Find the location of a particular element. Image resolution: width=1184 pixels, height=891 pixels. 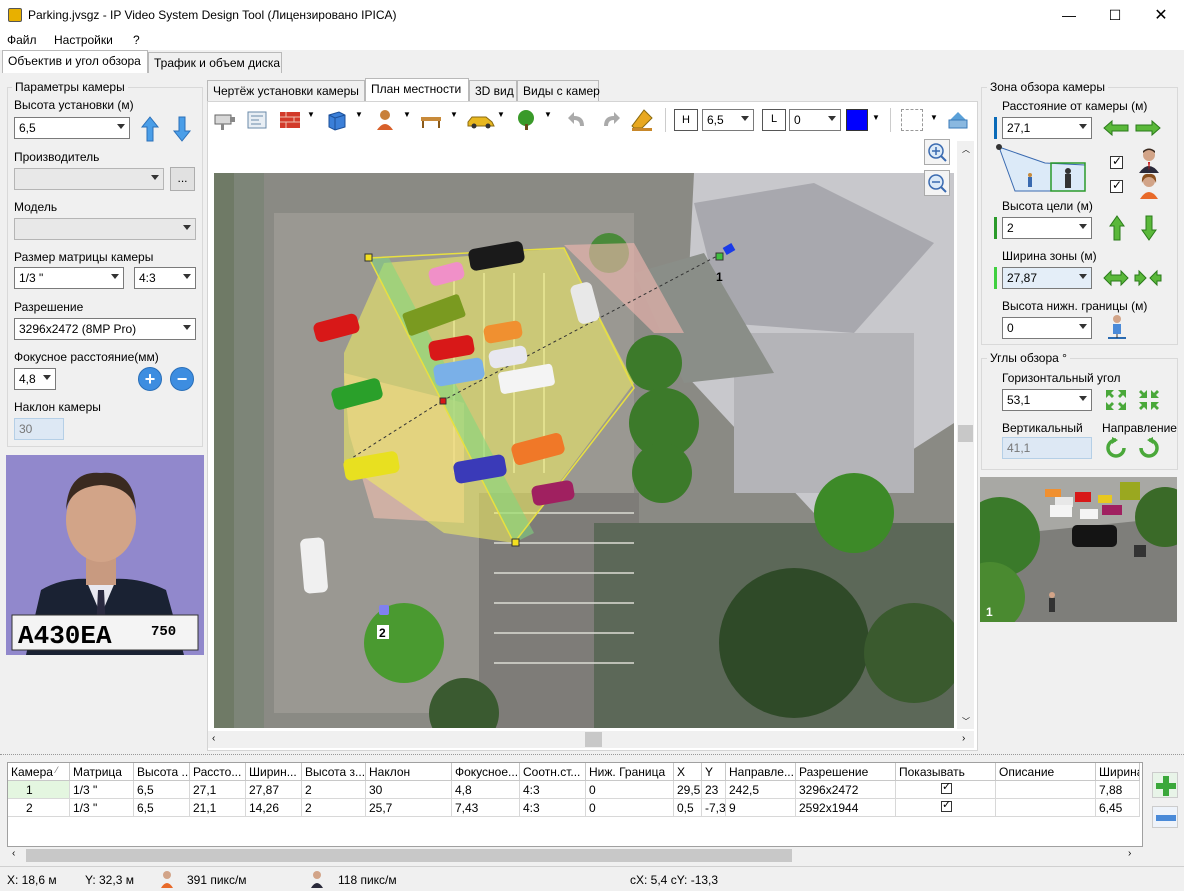

table-cell: 4:3 is located at coordinates (553, 790).